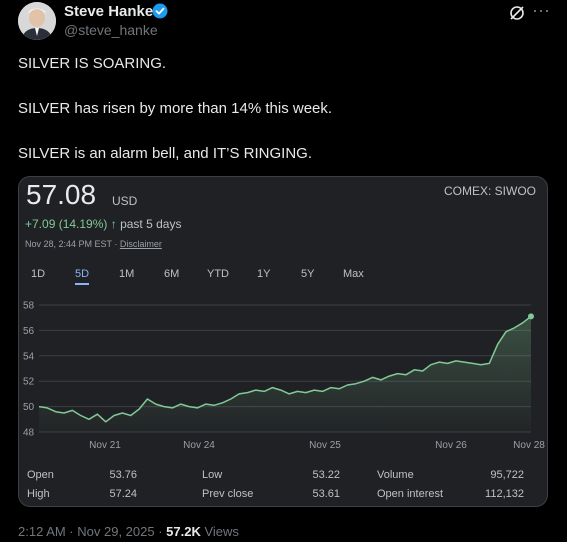  Describe the element at coordinates (183, 531) in the screenshot. I see `view-count: 57.2K` at that location.